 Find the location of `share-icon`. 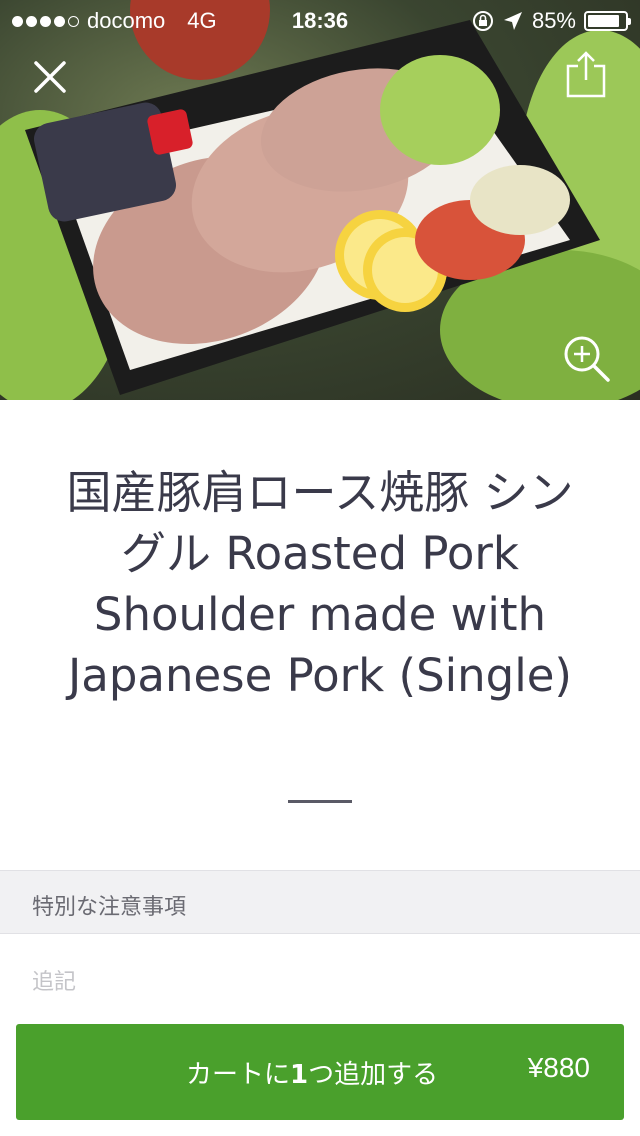

share-icon is located at coordinates (585, 75).